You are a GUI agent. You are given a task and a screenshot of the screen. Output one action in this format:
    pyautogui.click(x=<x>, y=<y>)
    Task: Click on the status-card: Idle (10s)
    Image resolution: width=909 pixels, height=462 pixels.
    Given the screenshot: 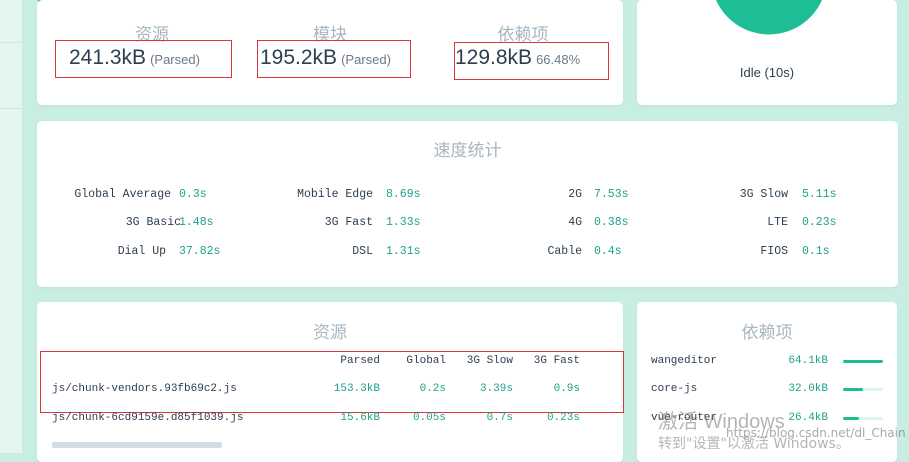 What is the action you would take?
    pyautogui.click(x=767, y=52)
    